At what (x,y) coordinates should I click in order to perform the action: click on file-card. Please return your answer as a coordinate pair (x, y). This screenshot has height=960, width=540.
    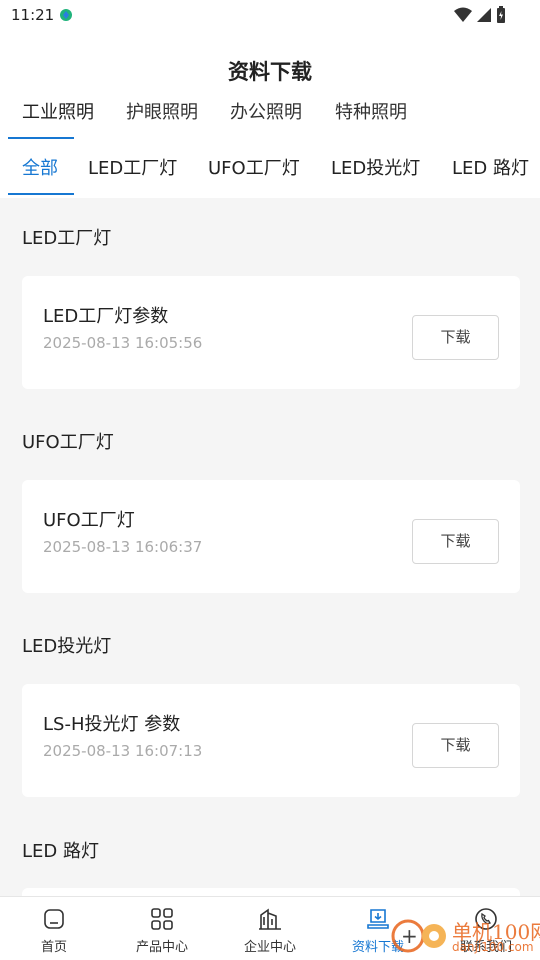
    Looking at the image, I should click on (271, 892).